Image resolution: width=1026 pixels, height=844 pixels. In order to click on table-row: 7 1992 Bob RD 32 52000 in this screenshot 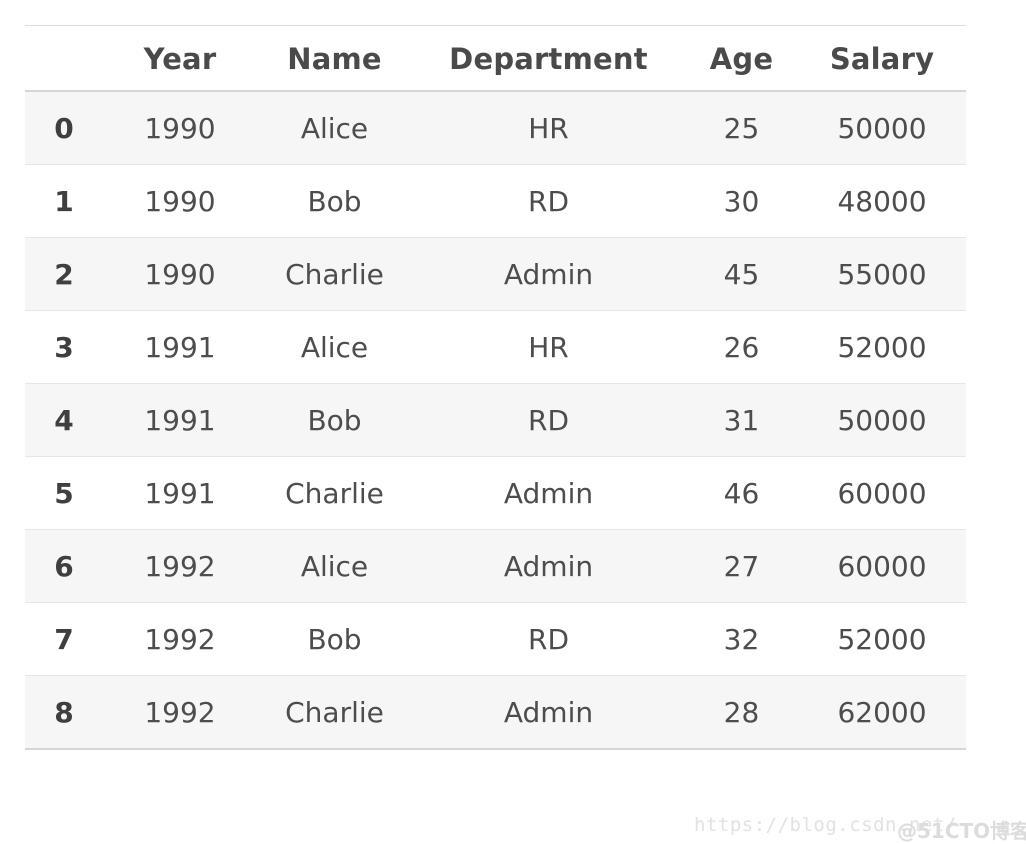, I will do `click(495, 639)`.